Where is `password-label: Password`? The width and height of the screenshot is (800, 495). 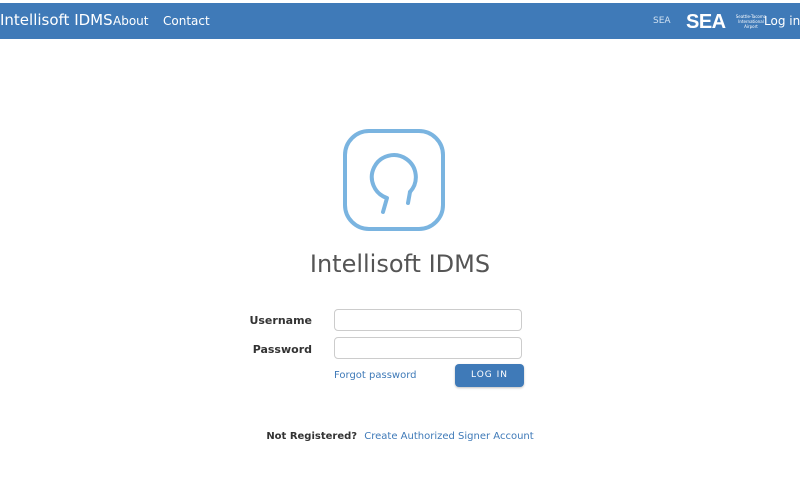
password-label: Password is located at coordinates (282, 349).